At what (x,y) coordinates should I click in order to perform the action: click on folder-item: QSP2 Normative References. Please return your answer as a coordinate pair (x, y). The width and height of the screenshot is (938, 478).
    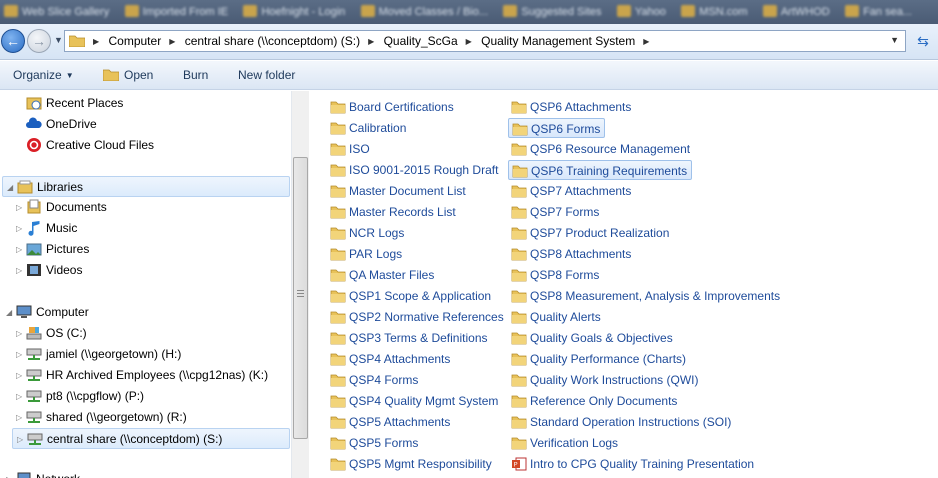
    Looking at the image, I should click on (417, 317).